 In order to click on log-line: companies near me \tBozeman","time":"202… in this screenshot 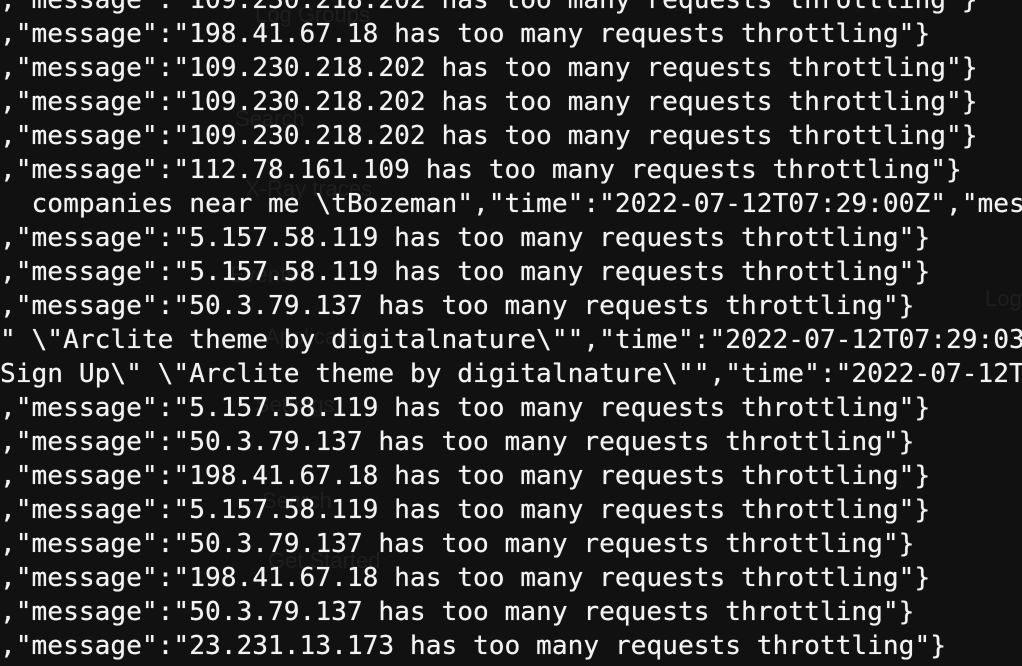, I will do `click(511, 204)`.